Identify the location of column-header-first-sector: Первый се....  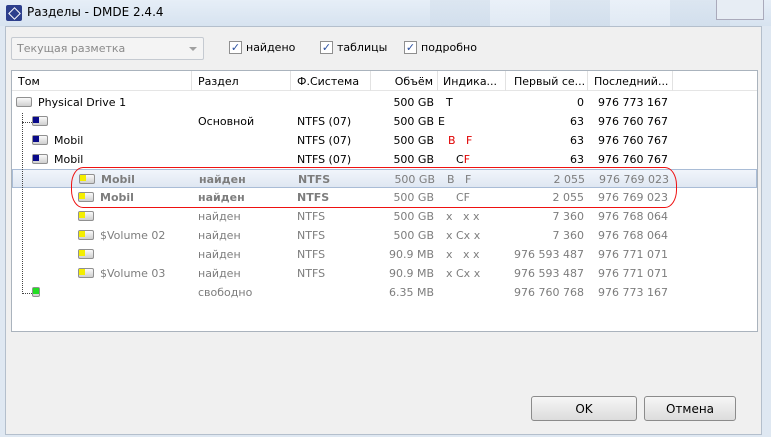
(547, 81).